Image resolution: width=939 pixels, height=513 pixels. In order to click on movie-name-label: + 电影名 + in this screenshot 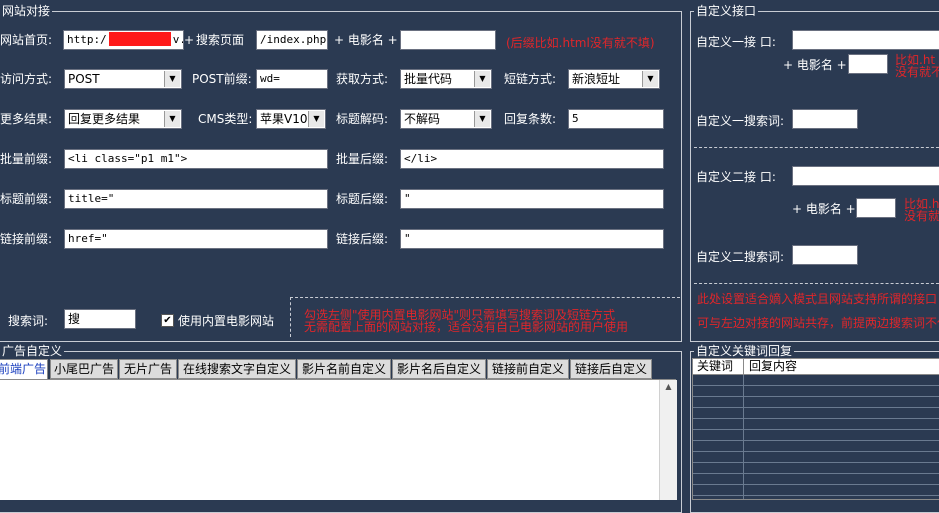, I will do `click(366, 40)`.